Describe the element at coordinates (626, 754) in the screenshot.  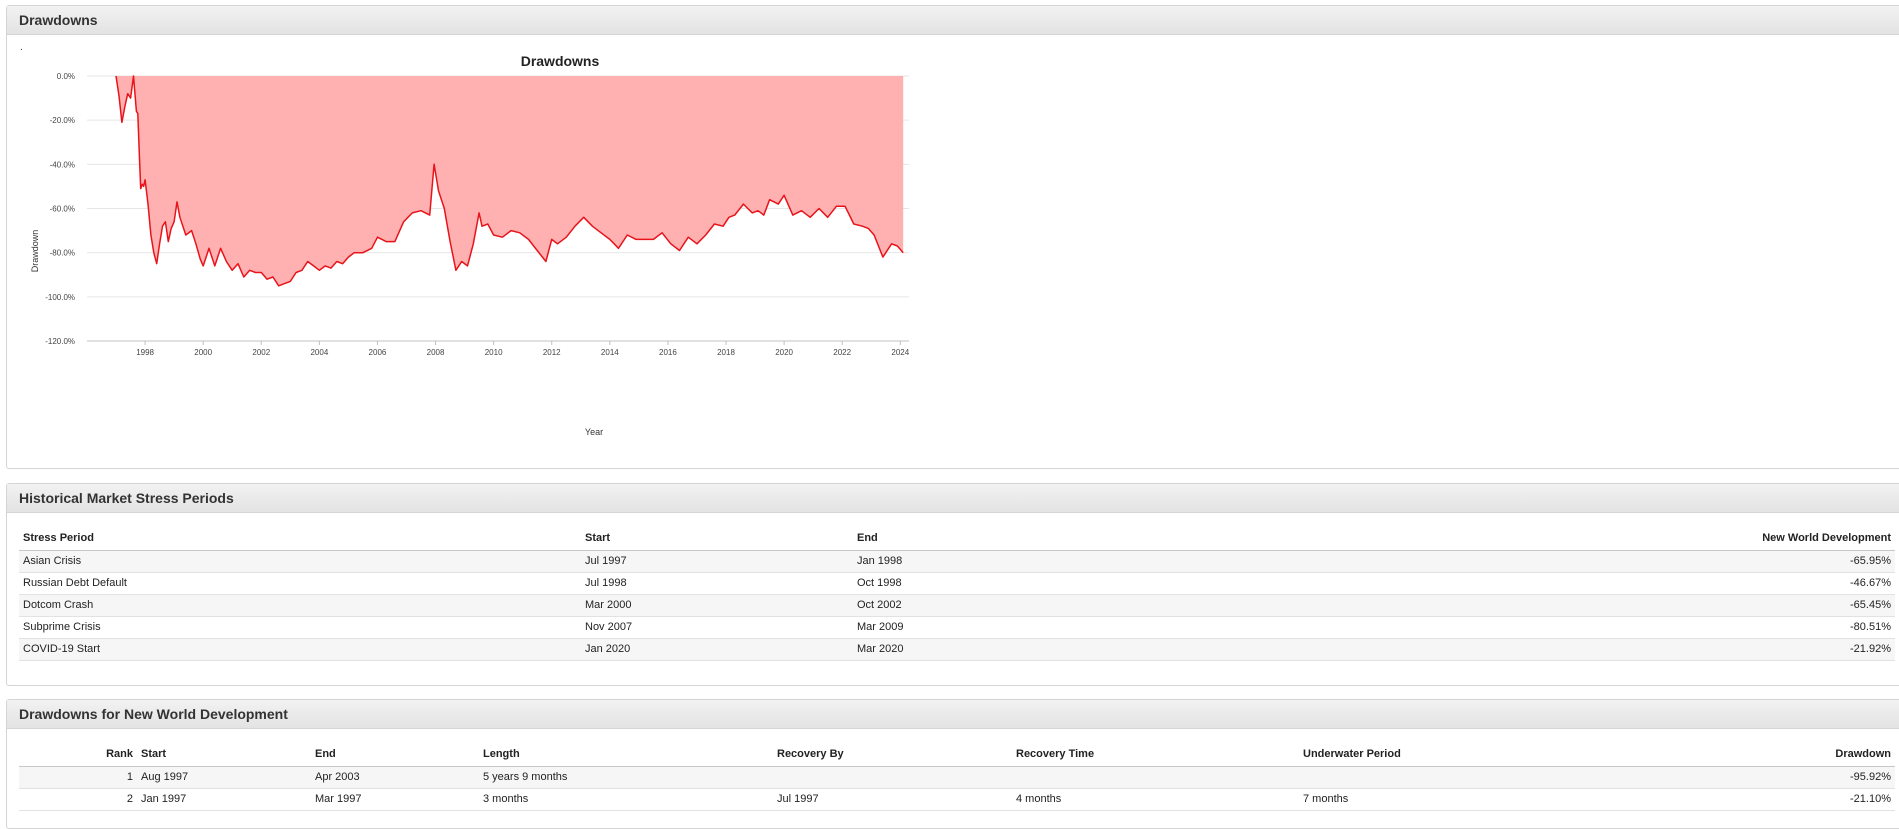
I see `dd-header-length: Length` at that location.